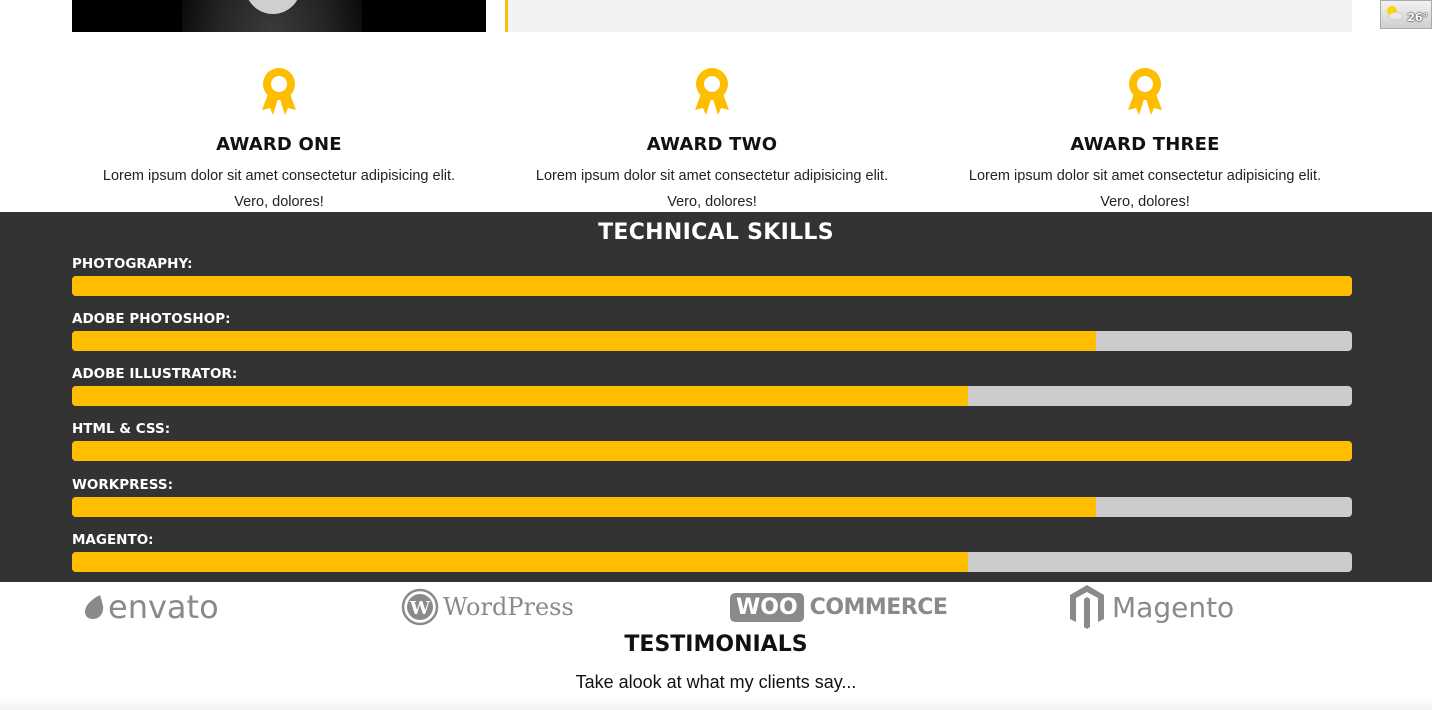 This screenshot has height=710, width=1432. What do you see at coordinates (712, 275) in the screenshot?
I see `skill-photography: PHOTOGRAPHY:` at bounding box center [712, 275].